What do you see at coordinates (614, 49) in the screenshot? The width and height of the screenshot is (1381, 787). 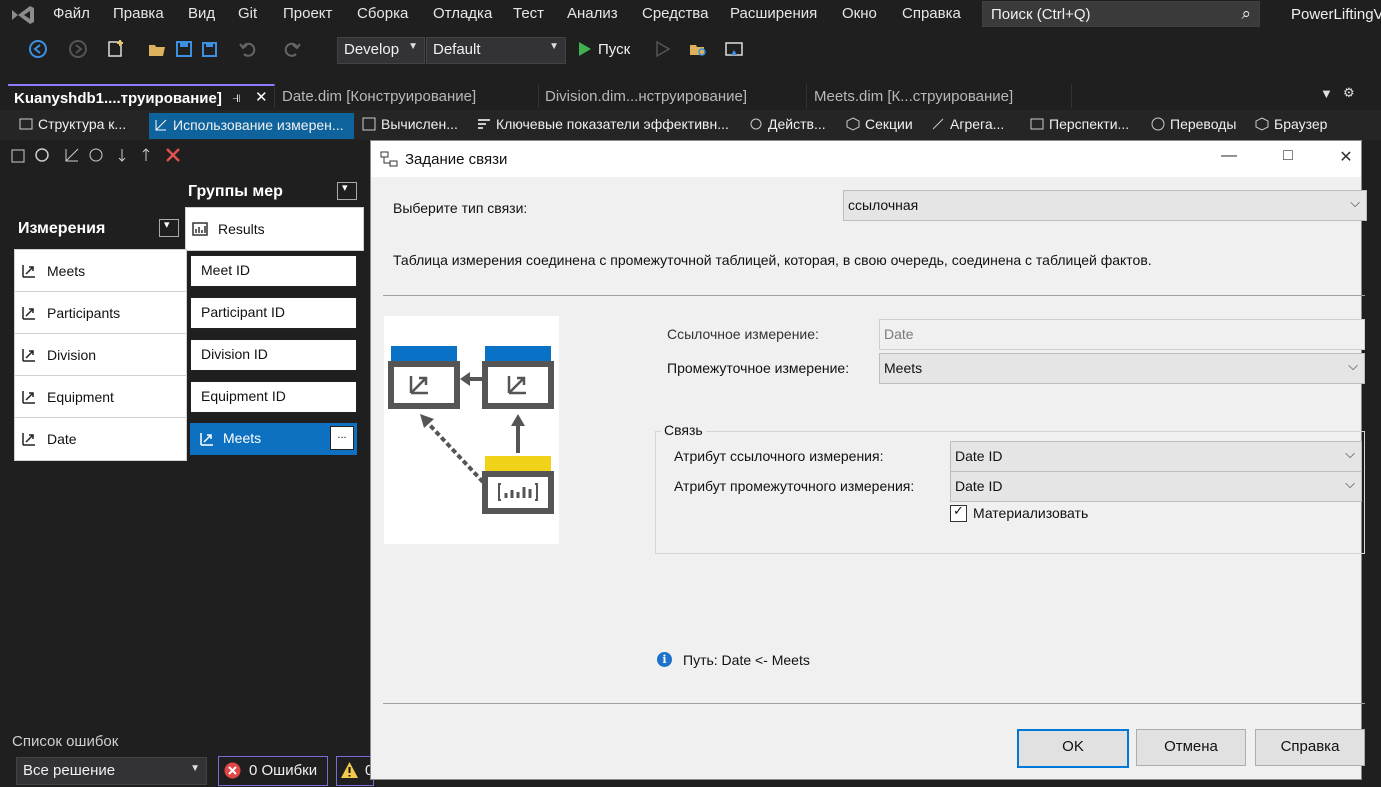 I see `start-label: Пуск` at bounding box center [614, 49].